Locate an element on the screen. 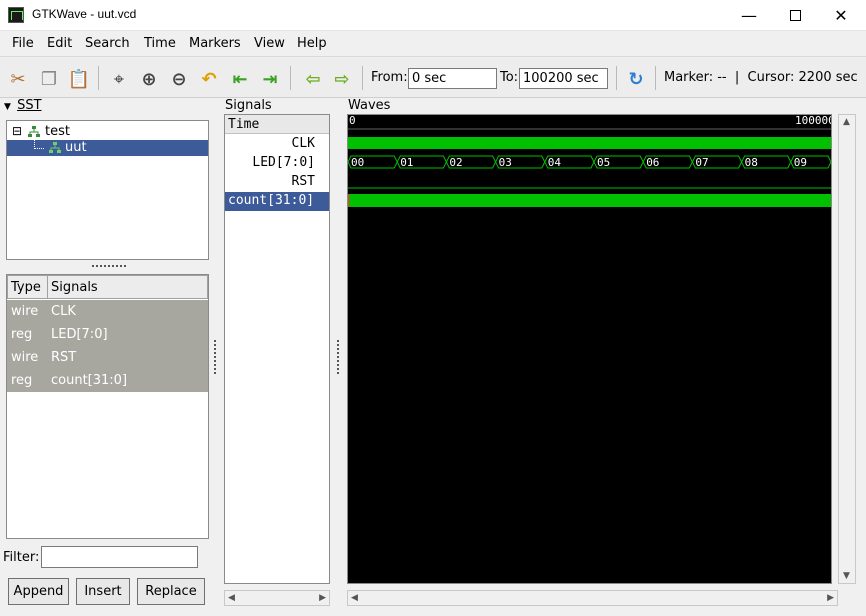 The width and height of the screenshot is (866, 616). scroll-down-icon: ▼ is located at coordinates (846, 576).